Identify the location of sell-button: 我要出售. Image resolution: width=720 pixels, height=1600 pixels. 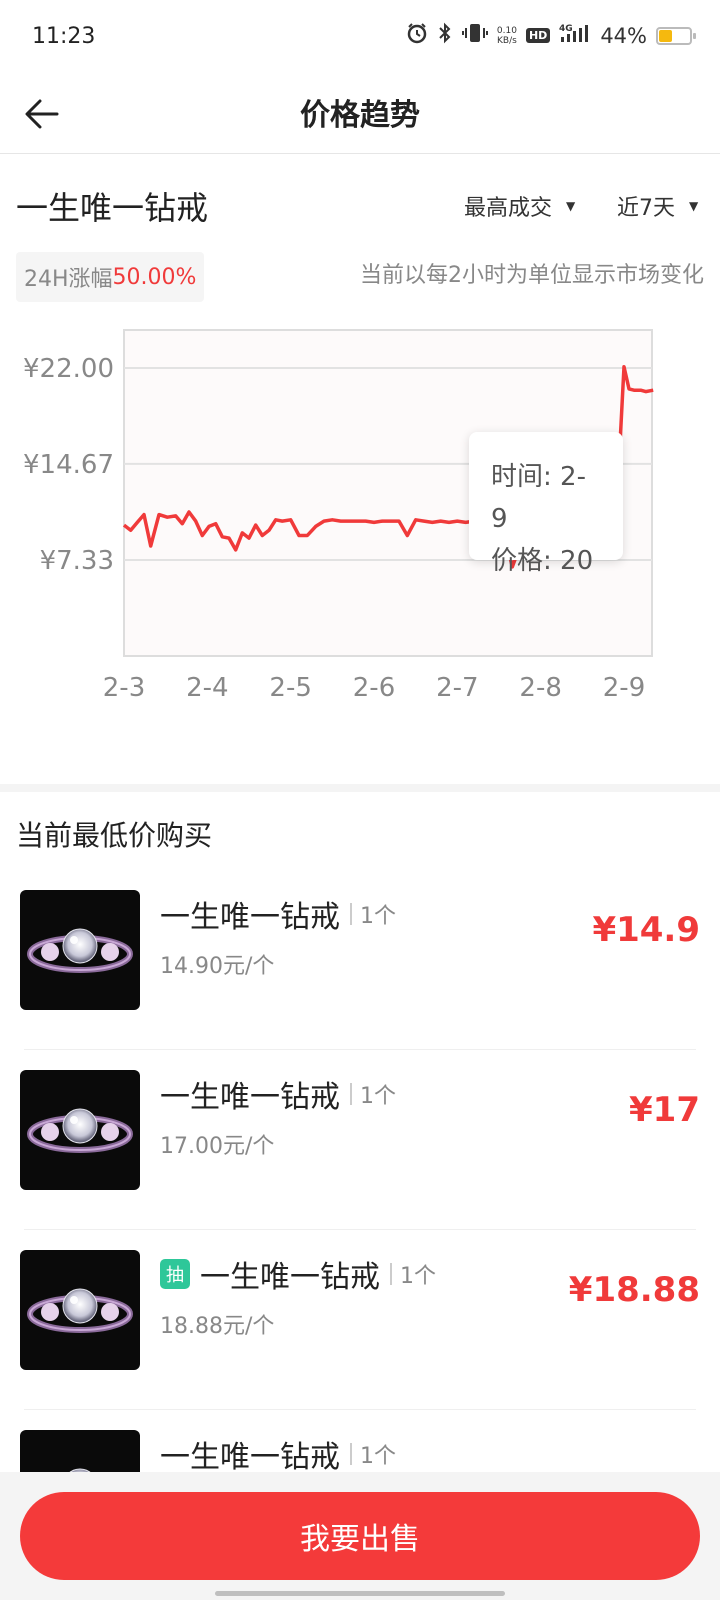
(360, 1536).